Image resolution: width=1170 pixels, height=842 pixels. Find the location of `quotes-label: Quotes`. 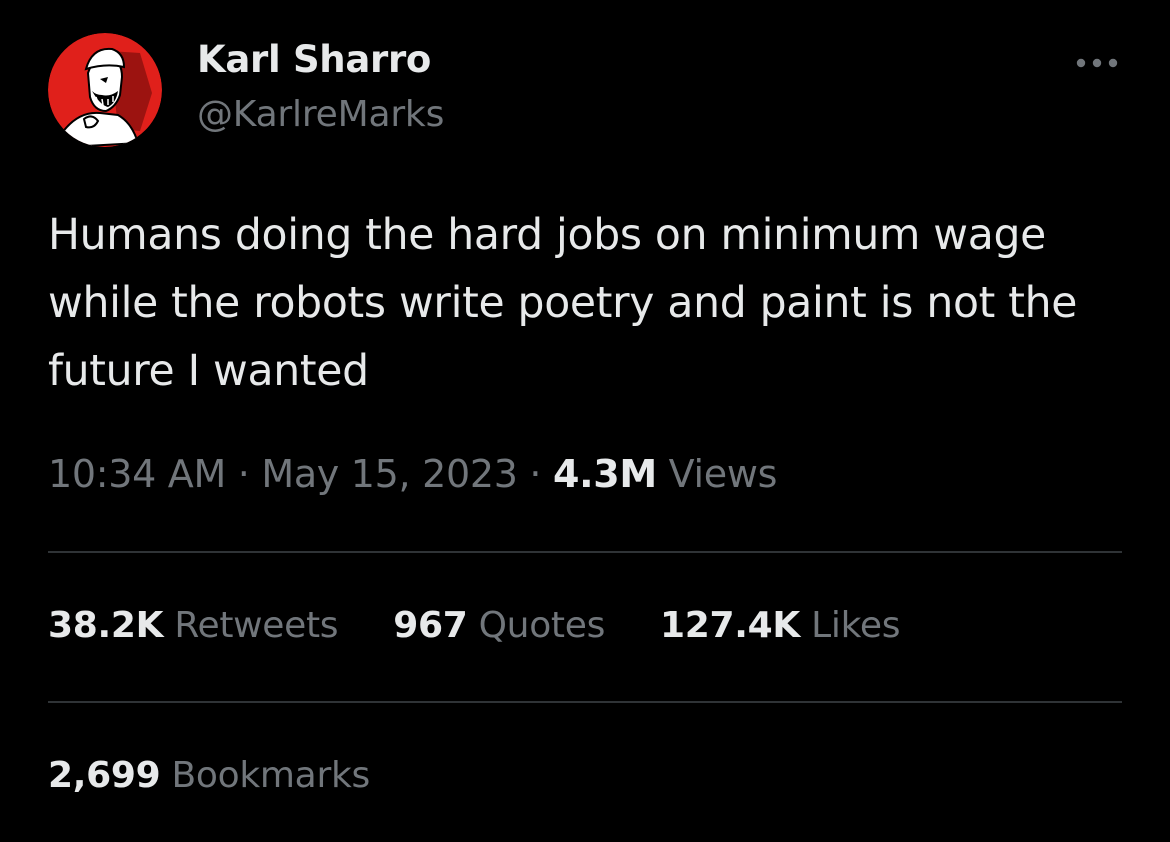

quotes-label: Quotes is located at coordinates (536, 625).